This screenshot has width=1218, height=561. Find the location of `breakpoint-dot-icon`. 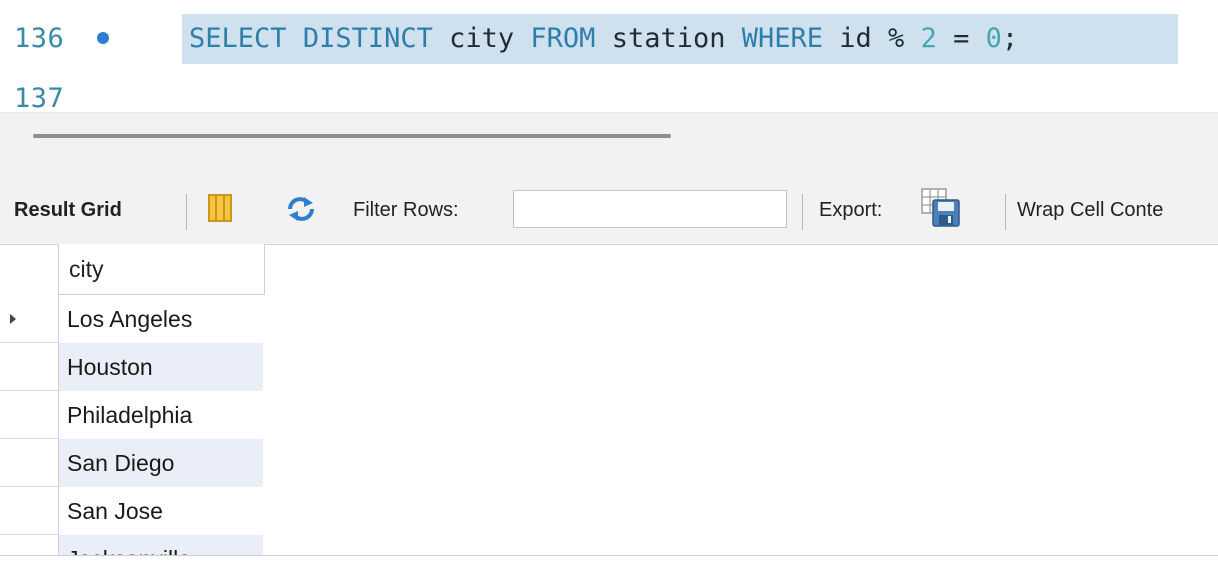

breakpoint-dot-icon is located at coordinates (103, 38).